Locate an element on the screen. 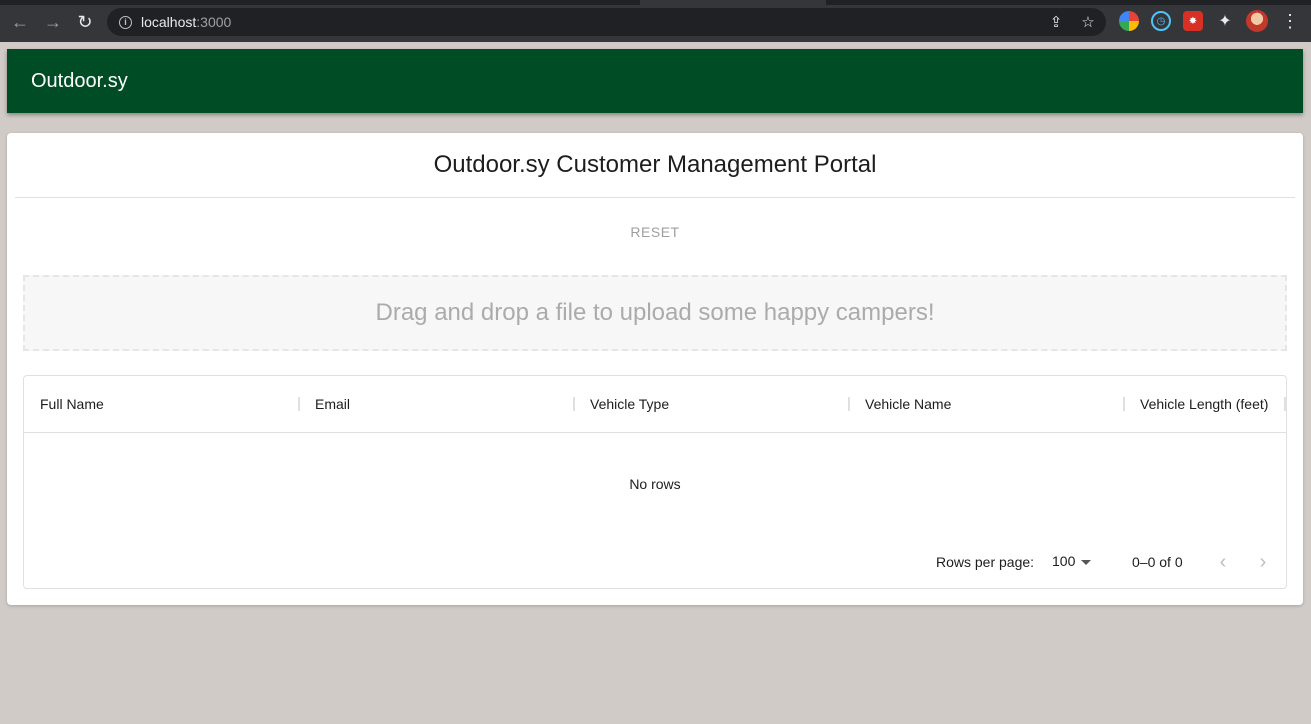 This screenshot has height=724, width=1311. column-header-vehicle-length: Vehicle Length (feet) is located at coordinates (1204, 404).